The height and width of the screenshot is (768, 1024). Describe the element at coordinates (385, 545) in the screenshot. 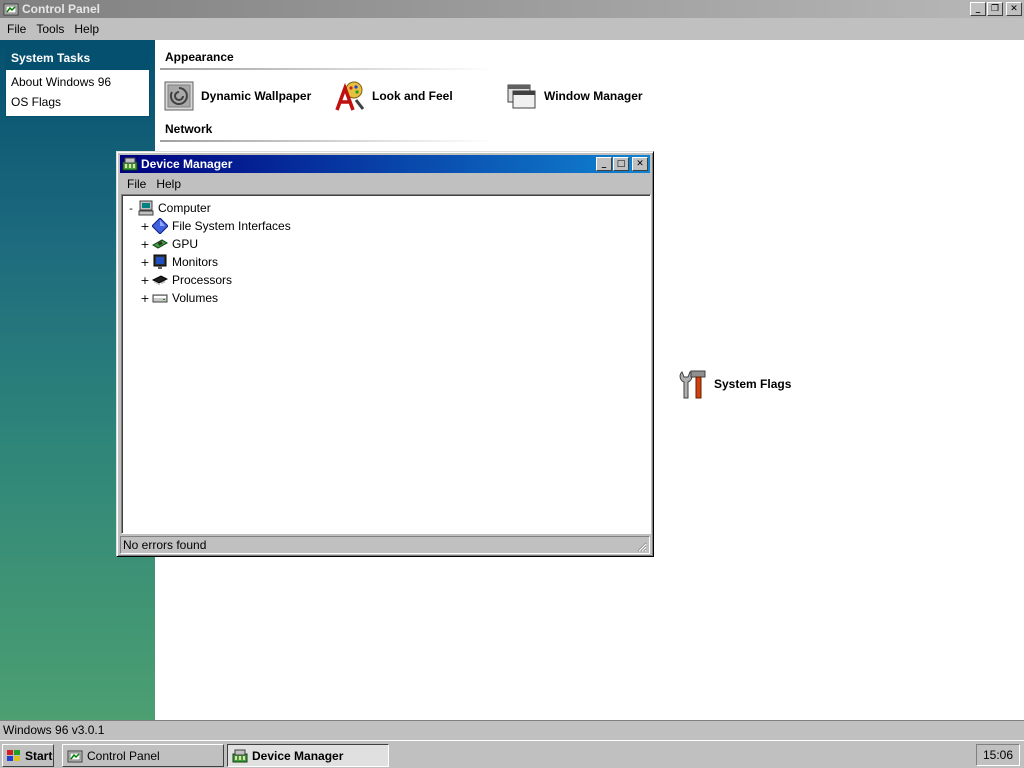

I see `device-manager-status: No errors found` at that location.